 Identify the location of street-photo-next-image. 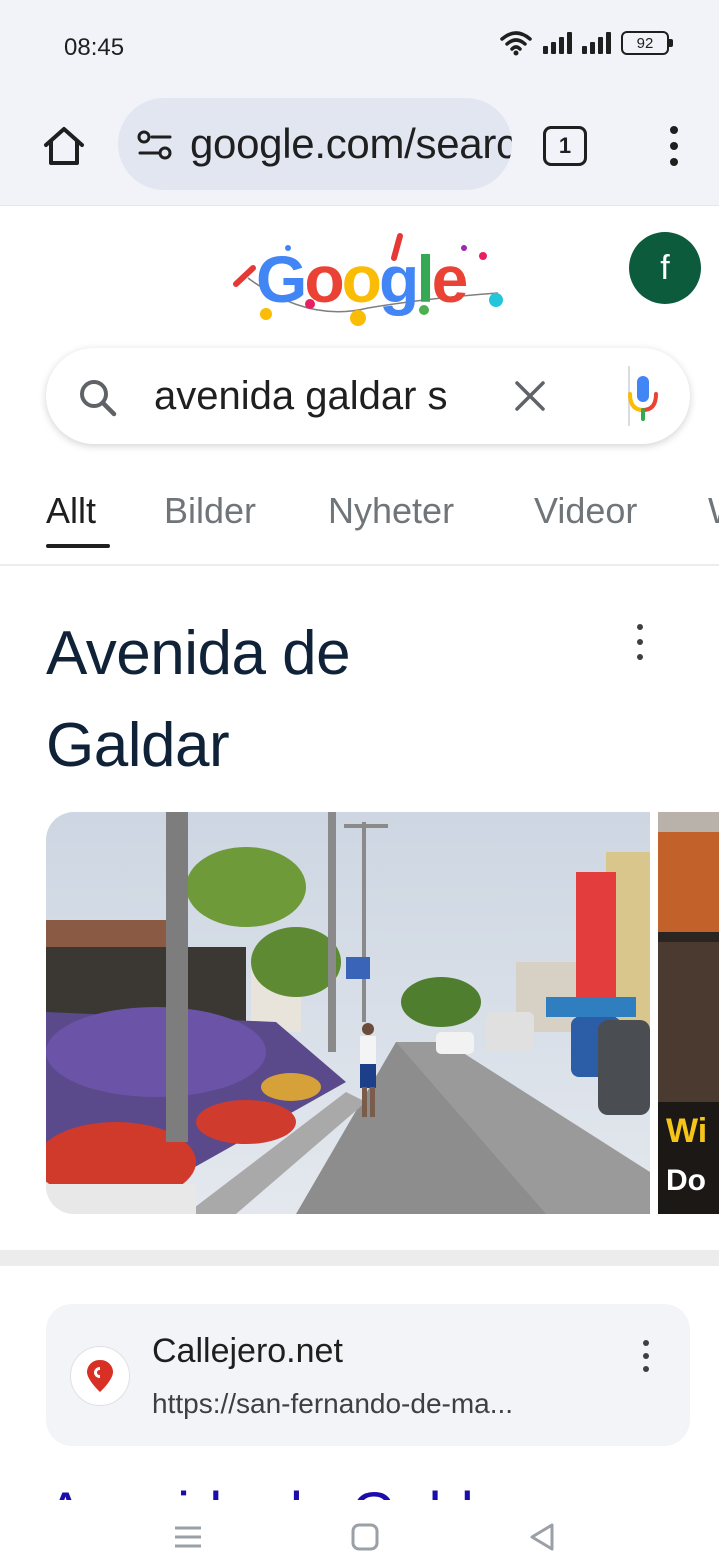
(688, 1013).